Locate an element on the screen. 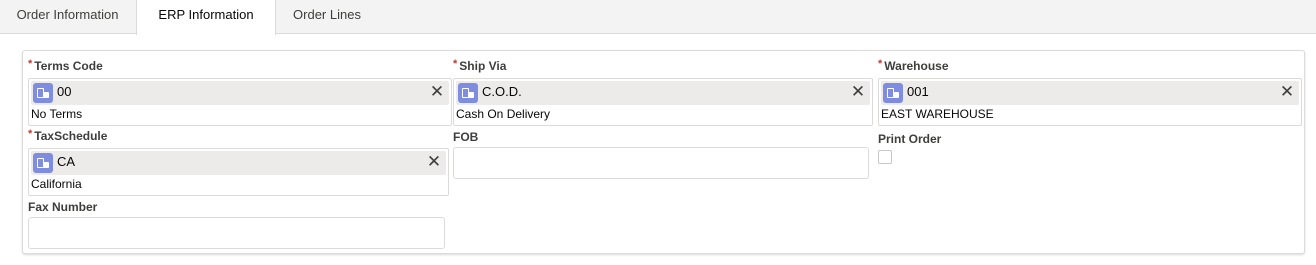  warehouse-value: 001 is located at coordinates (918, 91).